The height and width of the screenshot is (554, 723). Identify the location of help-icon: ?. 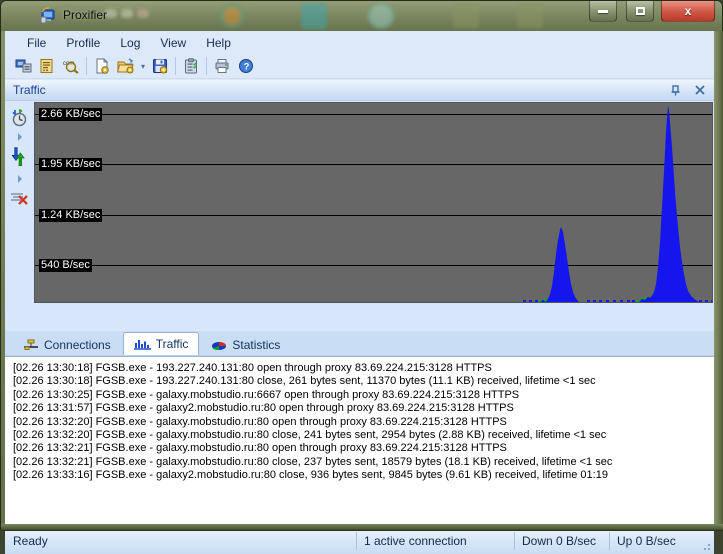
(246, 66).